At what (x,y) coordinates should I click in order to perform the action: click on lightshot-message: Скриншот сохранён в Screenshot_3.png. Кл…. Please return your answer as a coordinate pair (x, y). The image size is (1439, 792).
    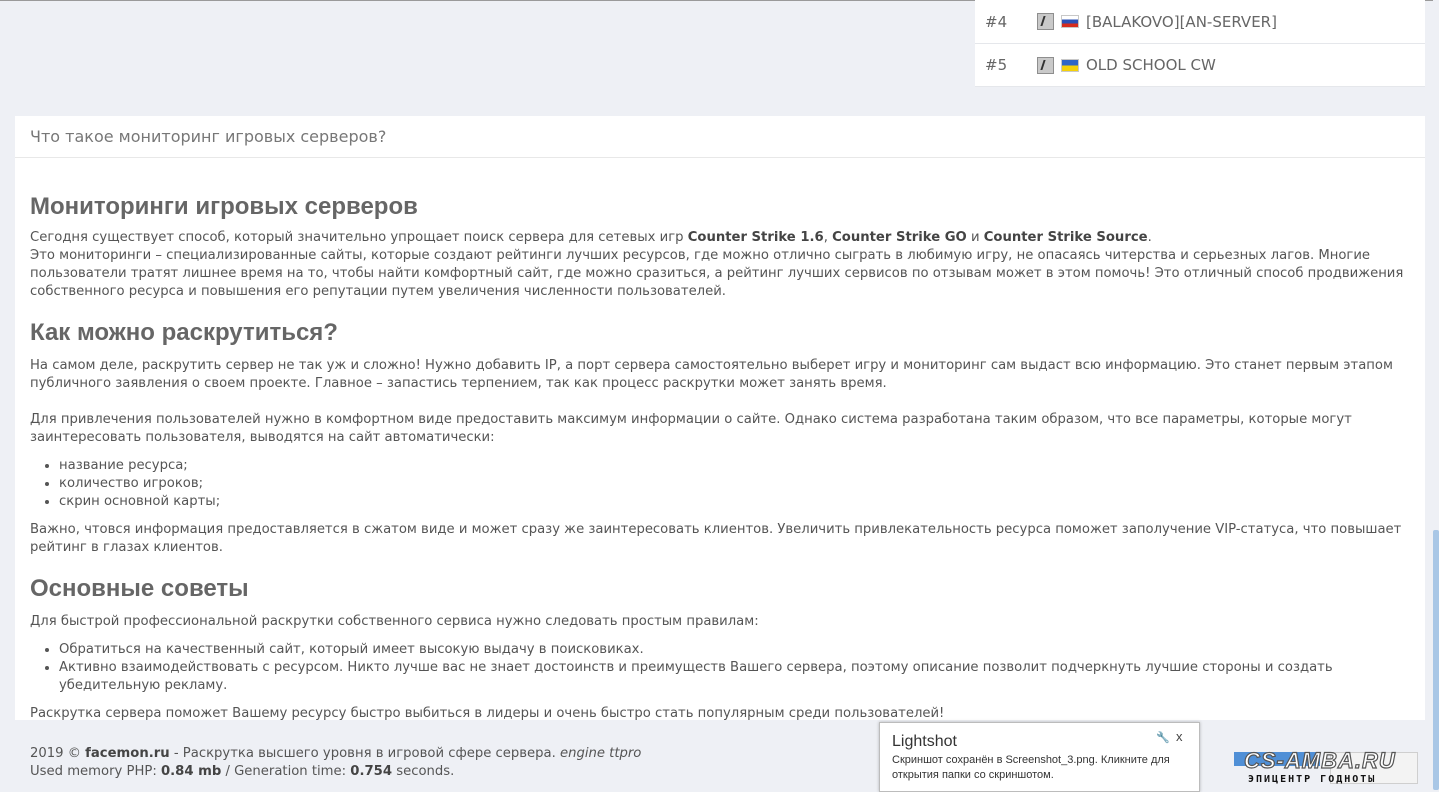
    Looking at the image, I should click on (1040, 768).